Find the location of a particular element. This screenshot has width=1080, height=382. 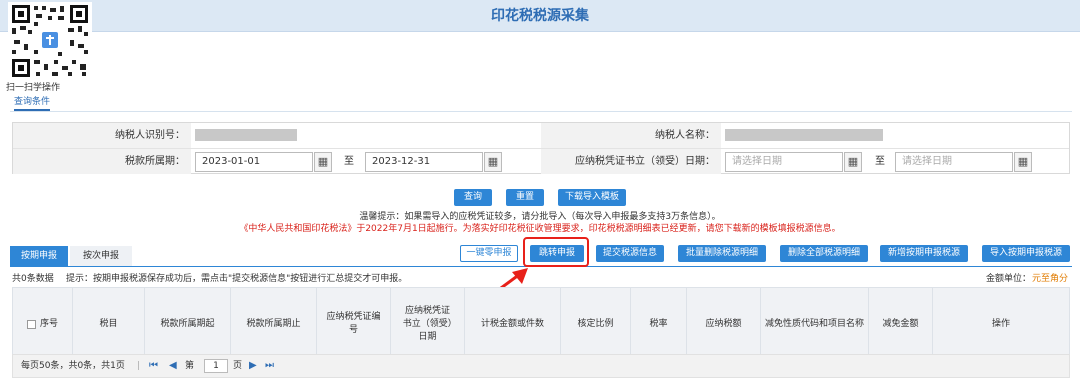

column-header: 应纳税额 is located at coordinates (724, 324).